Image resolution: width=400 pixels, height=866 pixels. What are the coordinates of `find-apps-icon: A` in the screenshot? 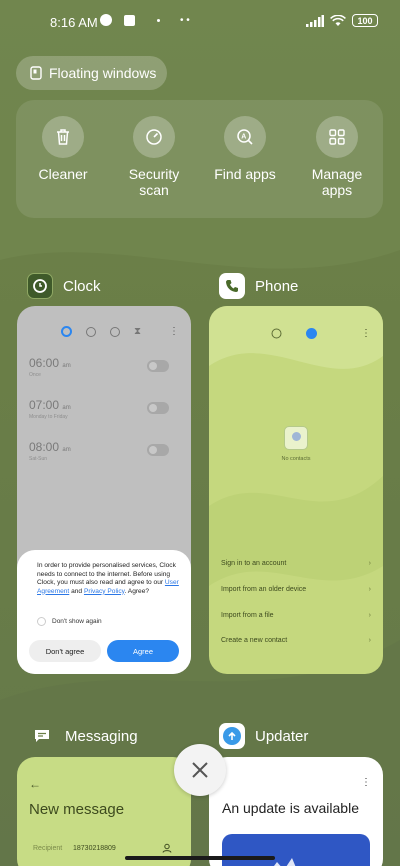 It's located at (245, 137).